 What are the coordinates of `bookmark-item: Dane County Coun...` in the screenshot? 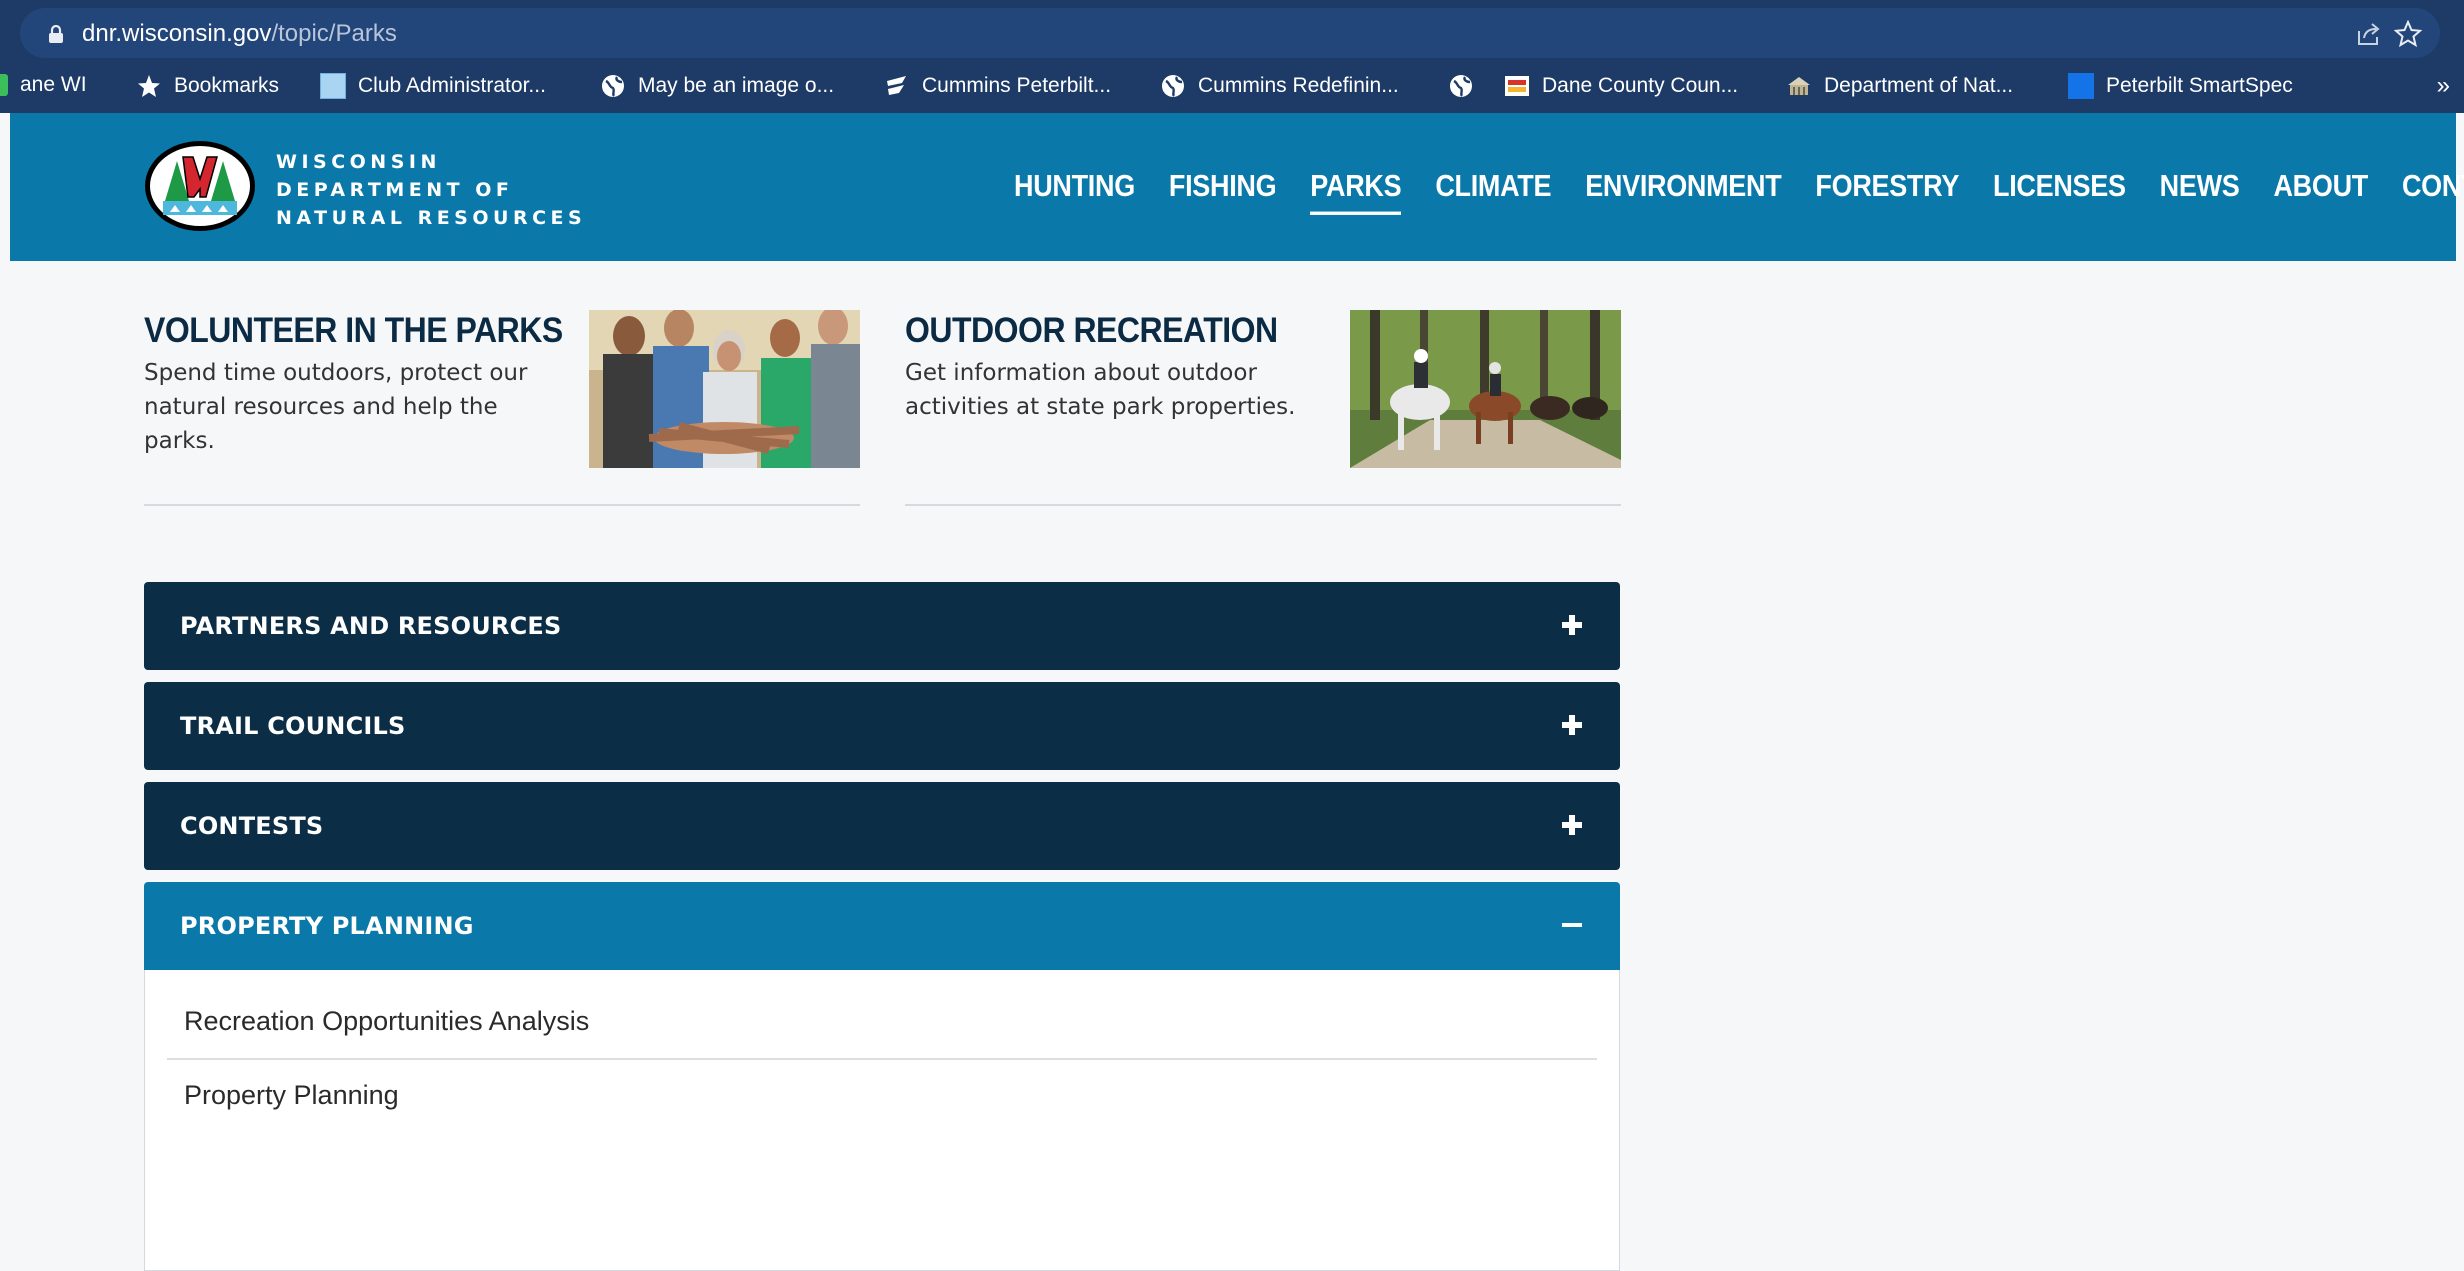 It's located at (1621, 86).